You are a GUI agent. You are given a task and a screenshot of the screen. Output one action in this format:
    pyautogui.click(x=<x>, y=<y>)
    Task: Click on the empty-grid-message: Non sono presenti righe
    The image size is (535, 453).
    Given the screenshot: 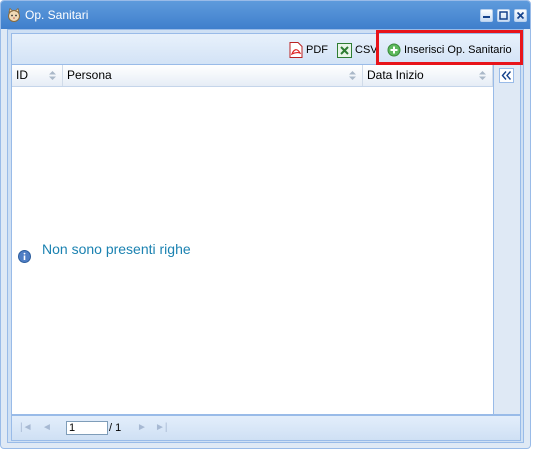 What is the action you would take?
    pyautogui.click(x=116, y=249)
    